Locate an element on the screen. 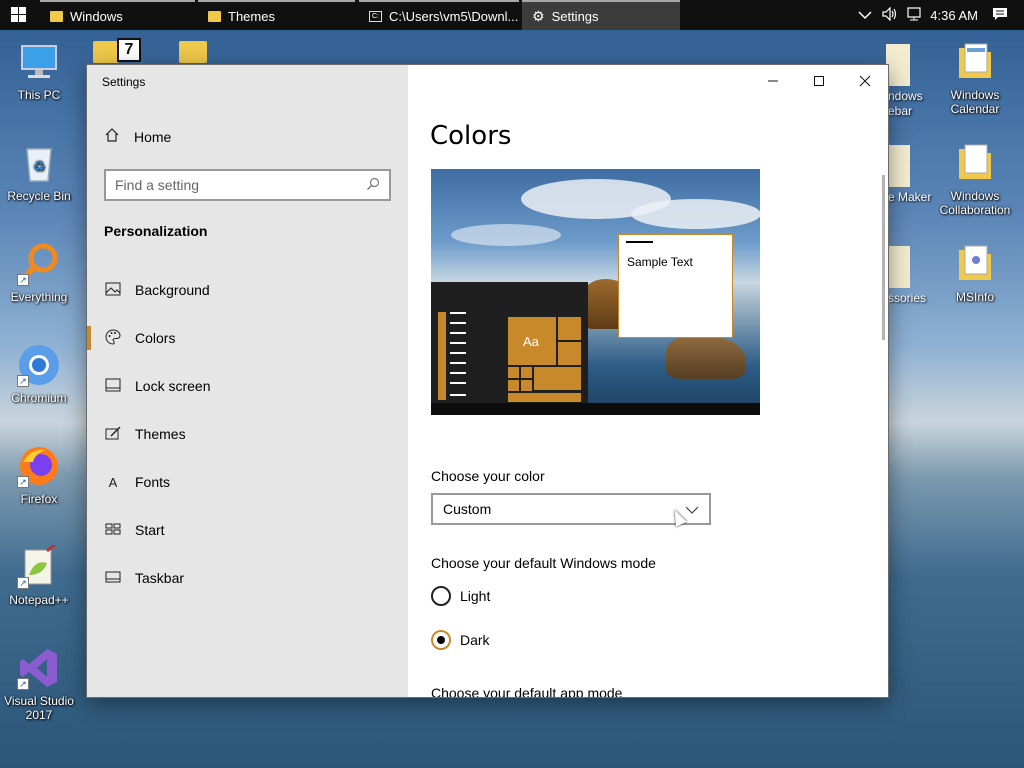  computer-icon is located at coordinates (39, 62).